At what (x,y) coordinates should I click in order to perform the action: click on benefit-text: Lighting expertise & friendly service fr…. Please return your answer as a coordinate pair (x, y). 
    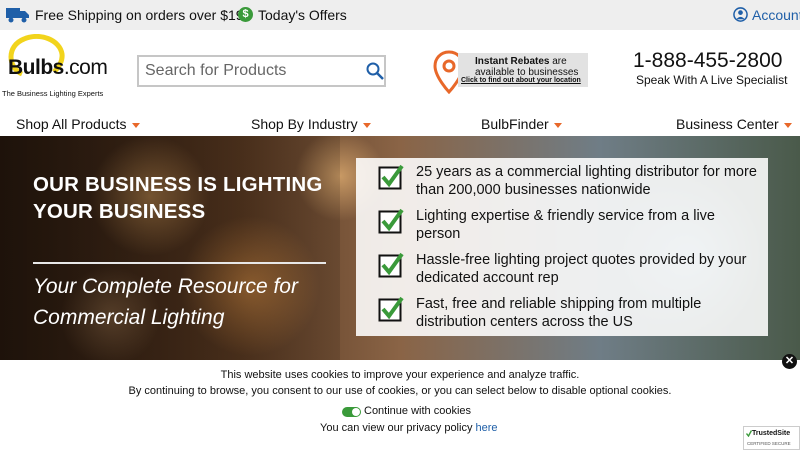
    Looking at the image, I should click on (565, 225).